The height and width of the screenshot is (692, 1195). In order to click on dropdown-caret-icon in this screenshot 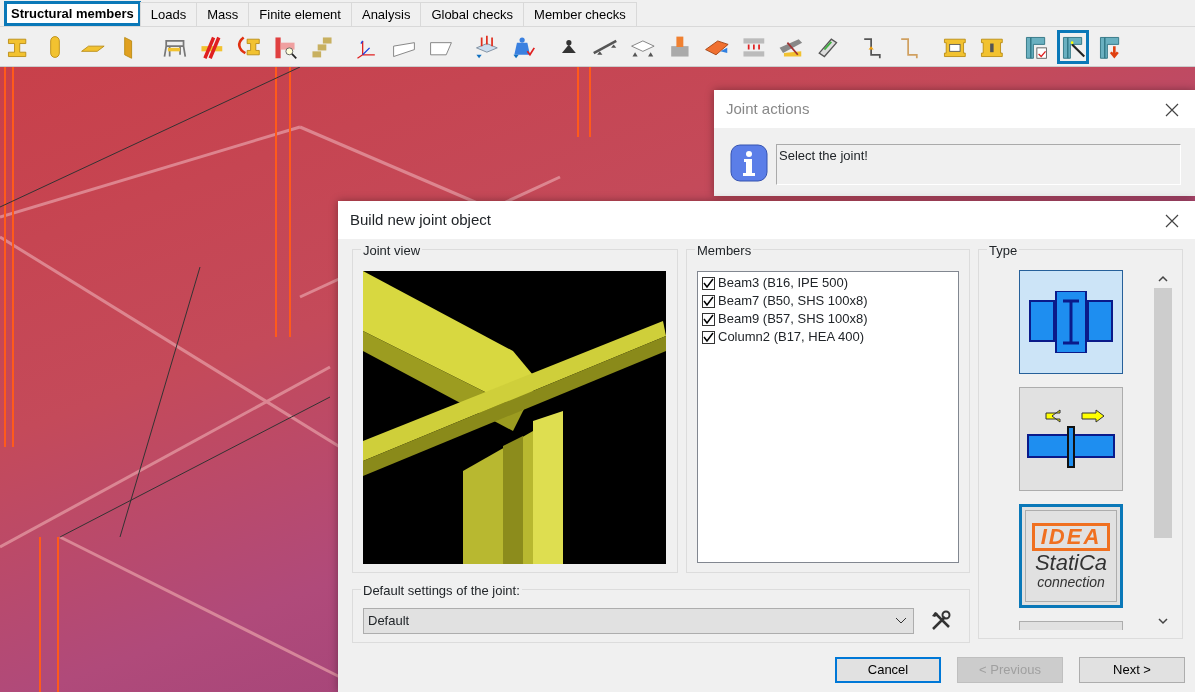, I will do `click(901, 621)`.